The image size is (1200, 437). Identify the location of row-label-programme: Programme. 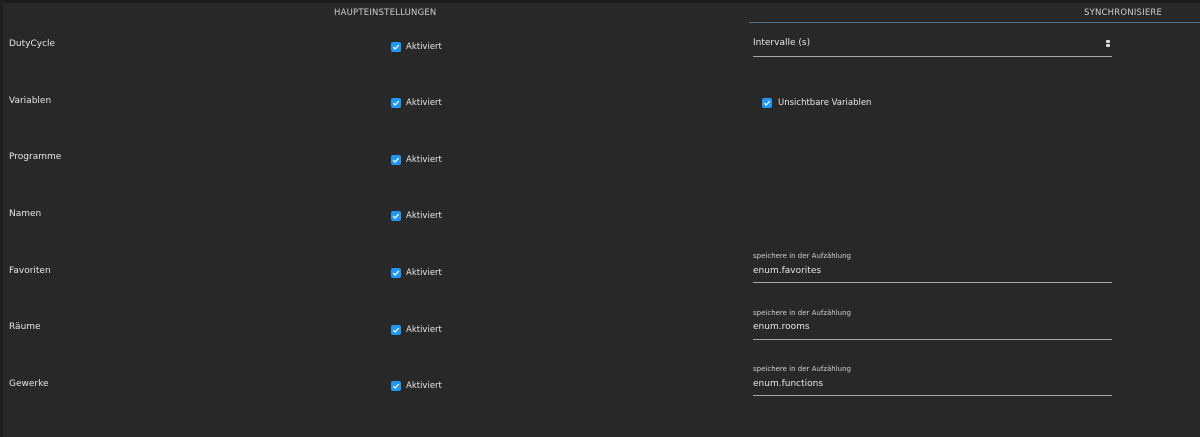
(35, 157).